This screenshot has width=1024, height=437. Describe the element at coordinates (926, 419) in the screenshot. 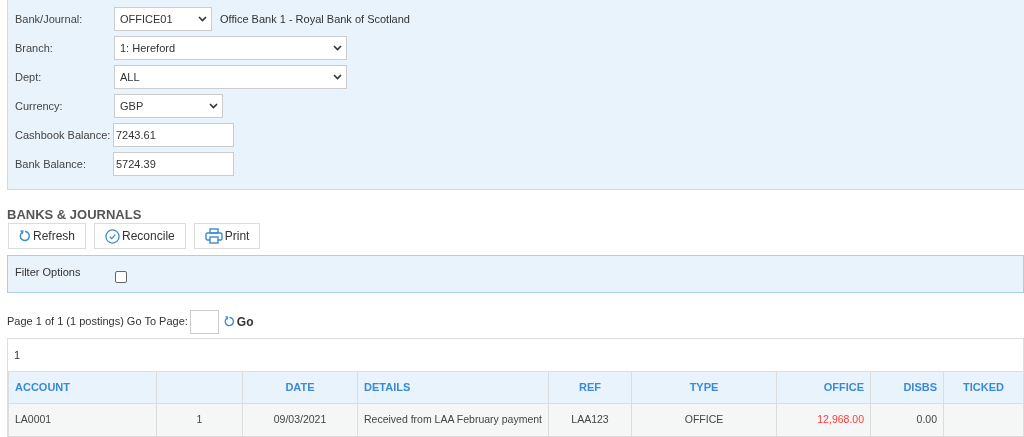

I see `table-cell: 0.00` at that location.